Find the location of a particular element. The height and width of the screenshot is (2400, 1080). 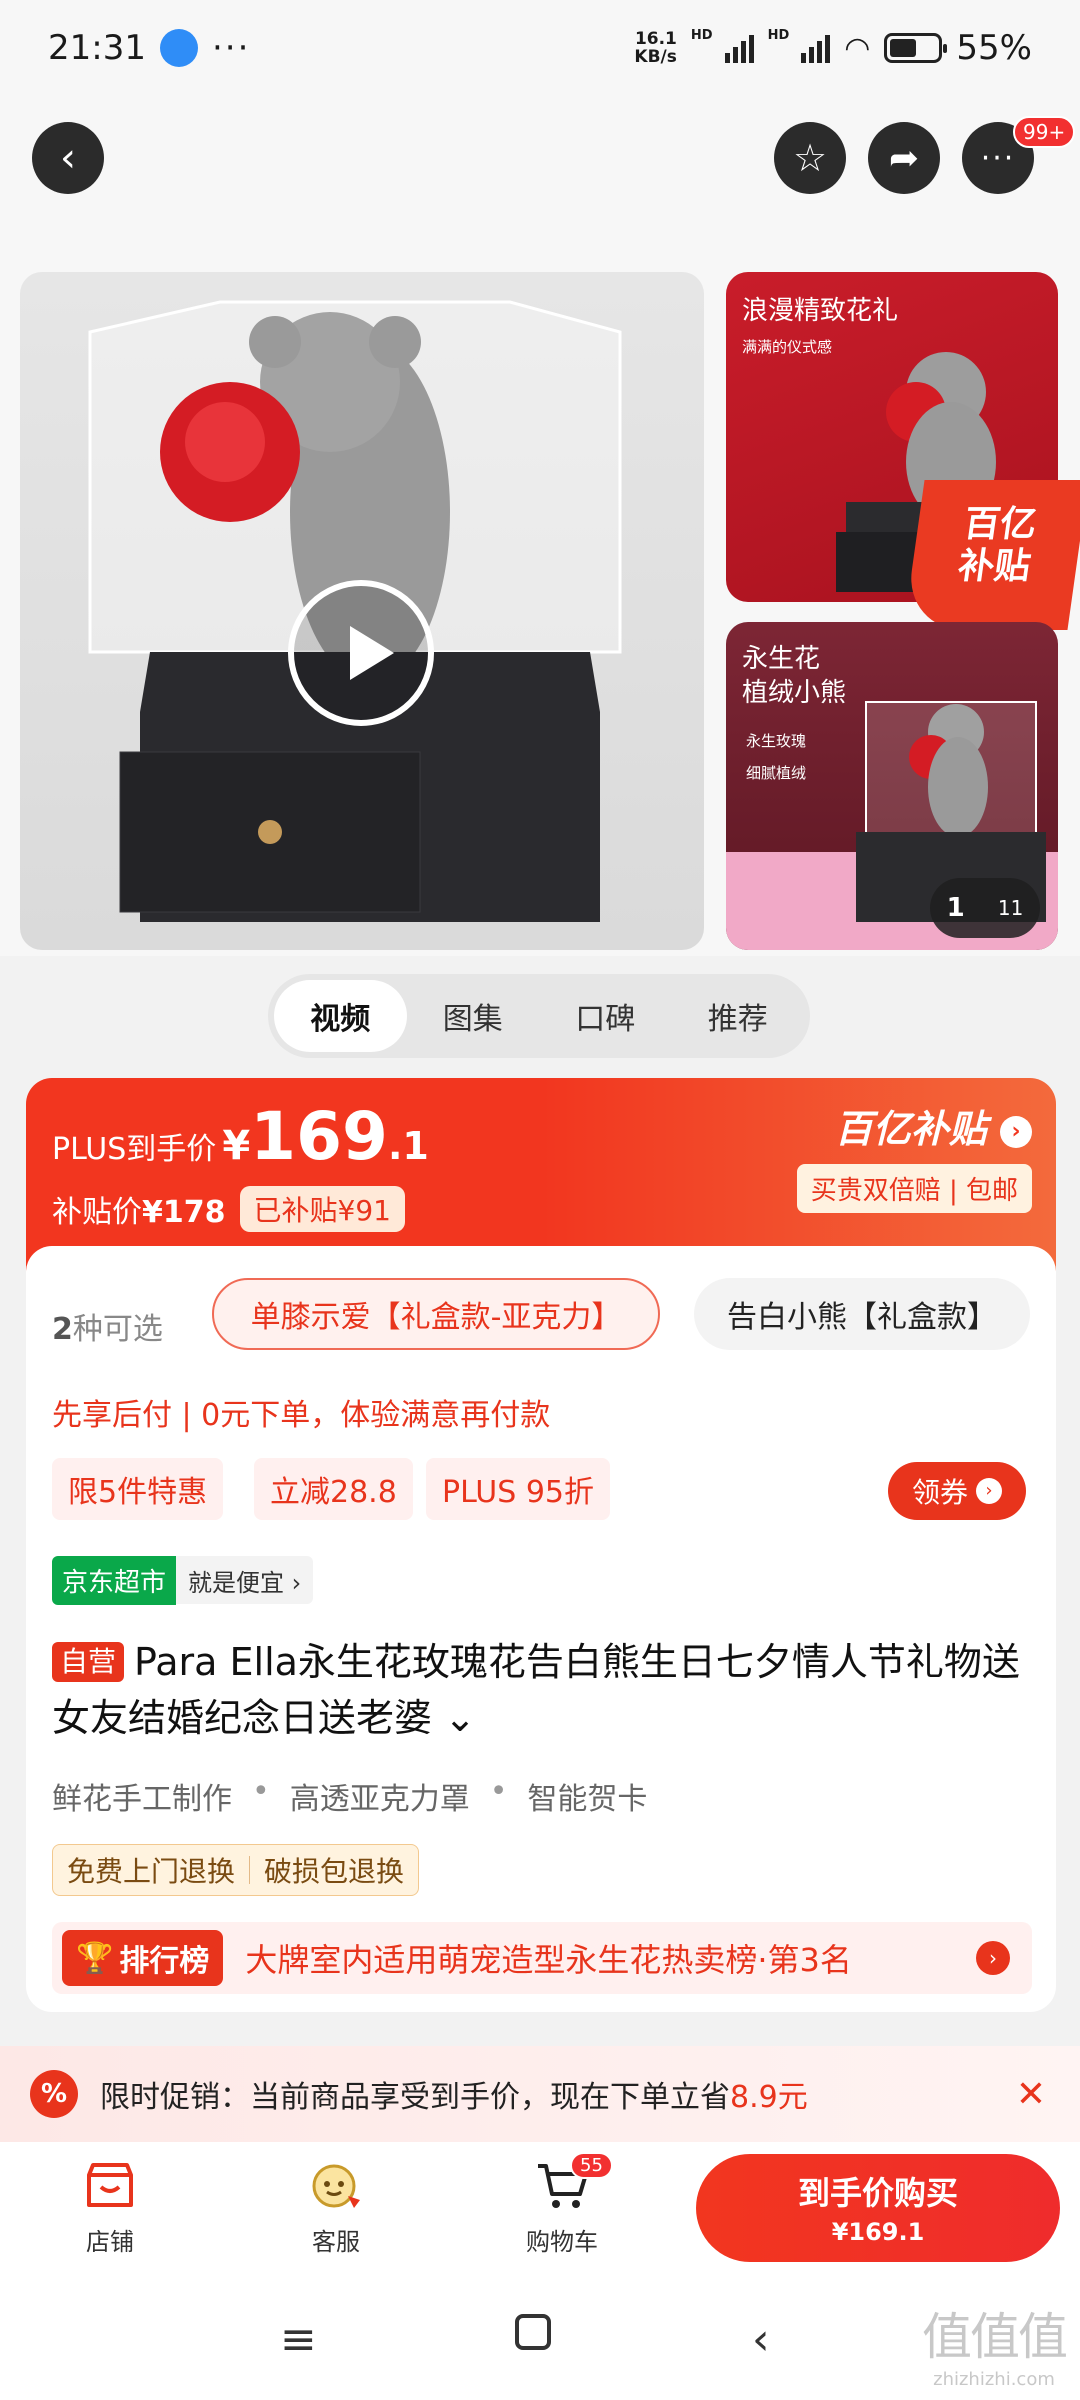

price-decimal: .1 is located at coordinates (408, 1146).